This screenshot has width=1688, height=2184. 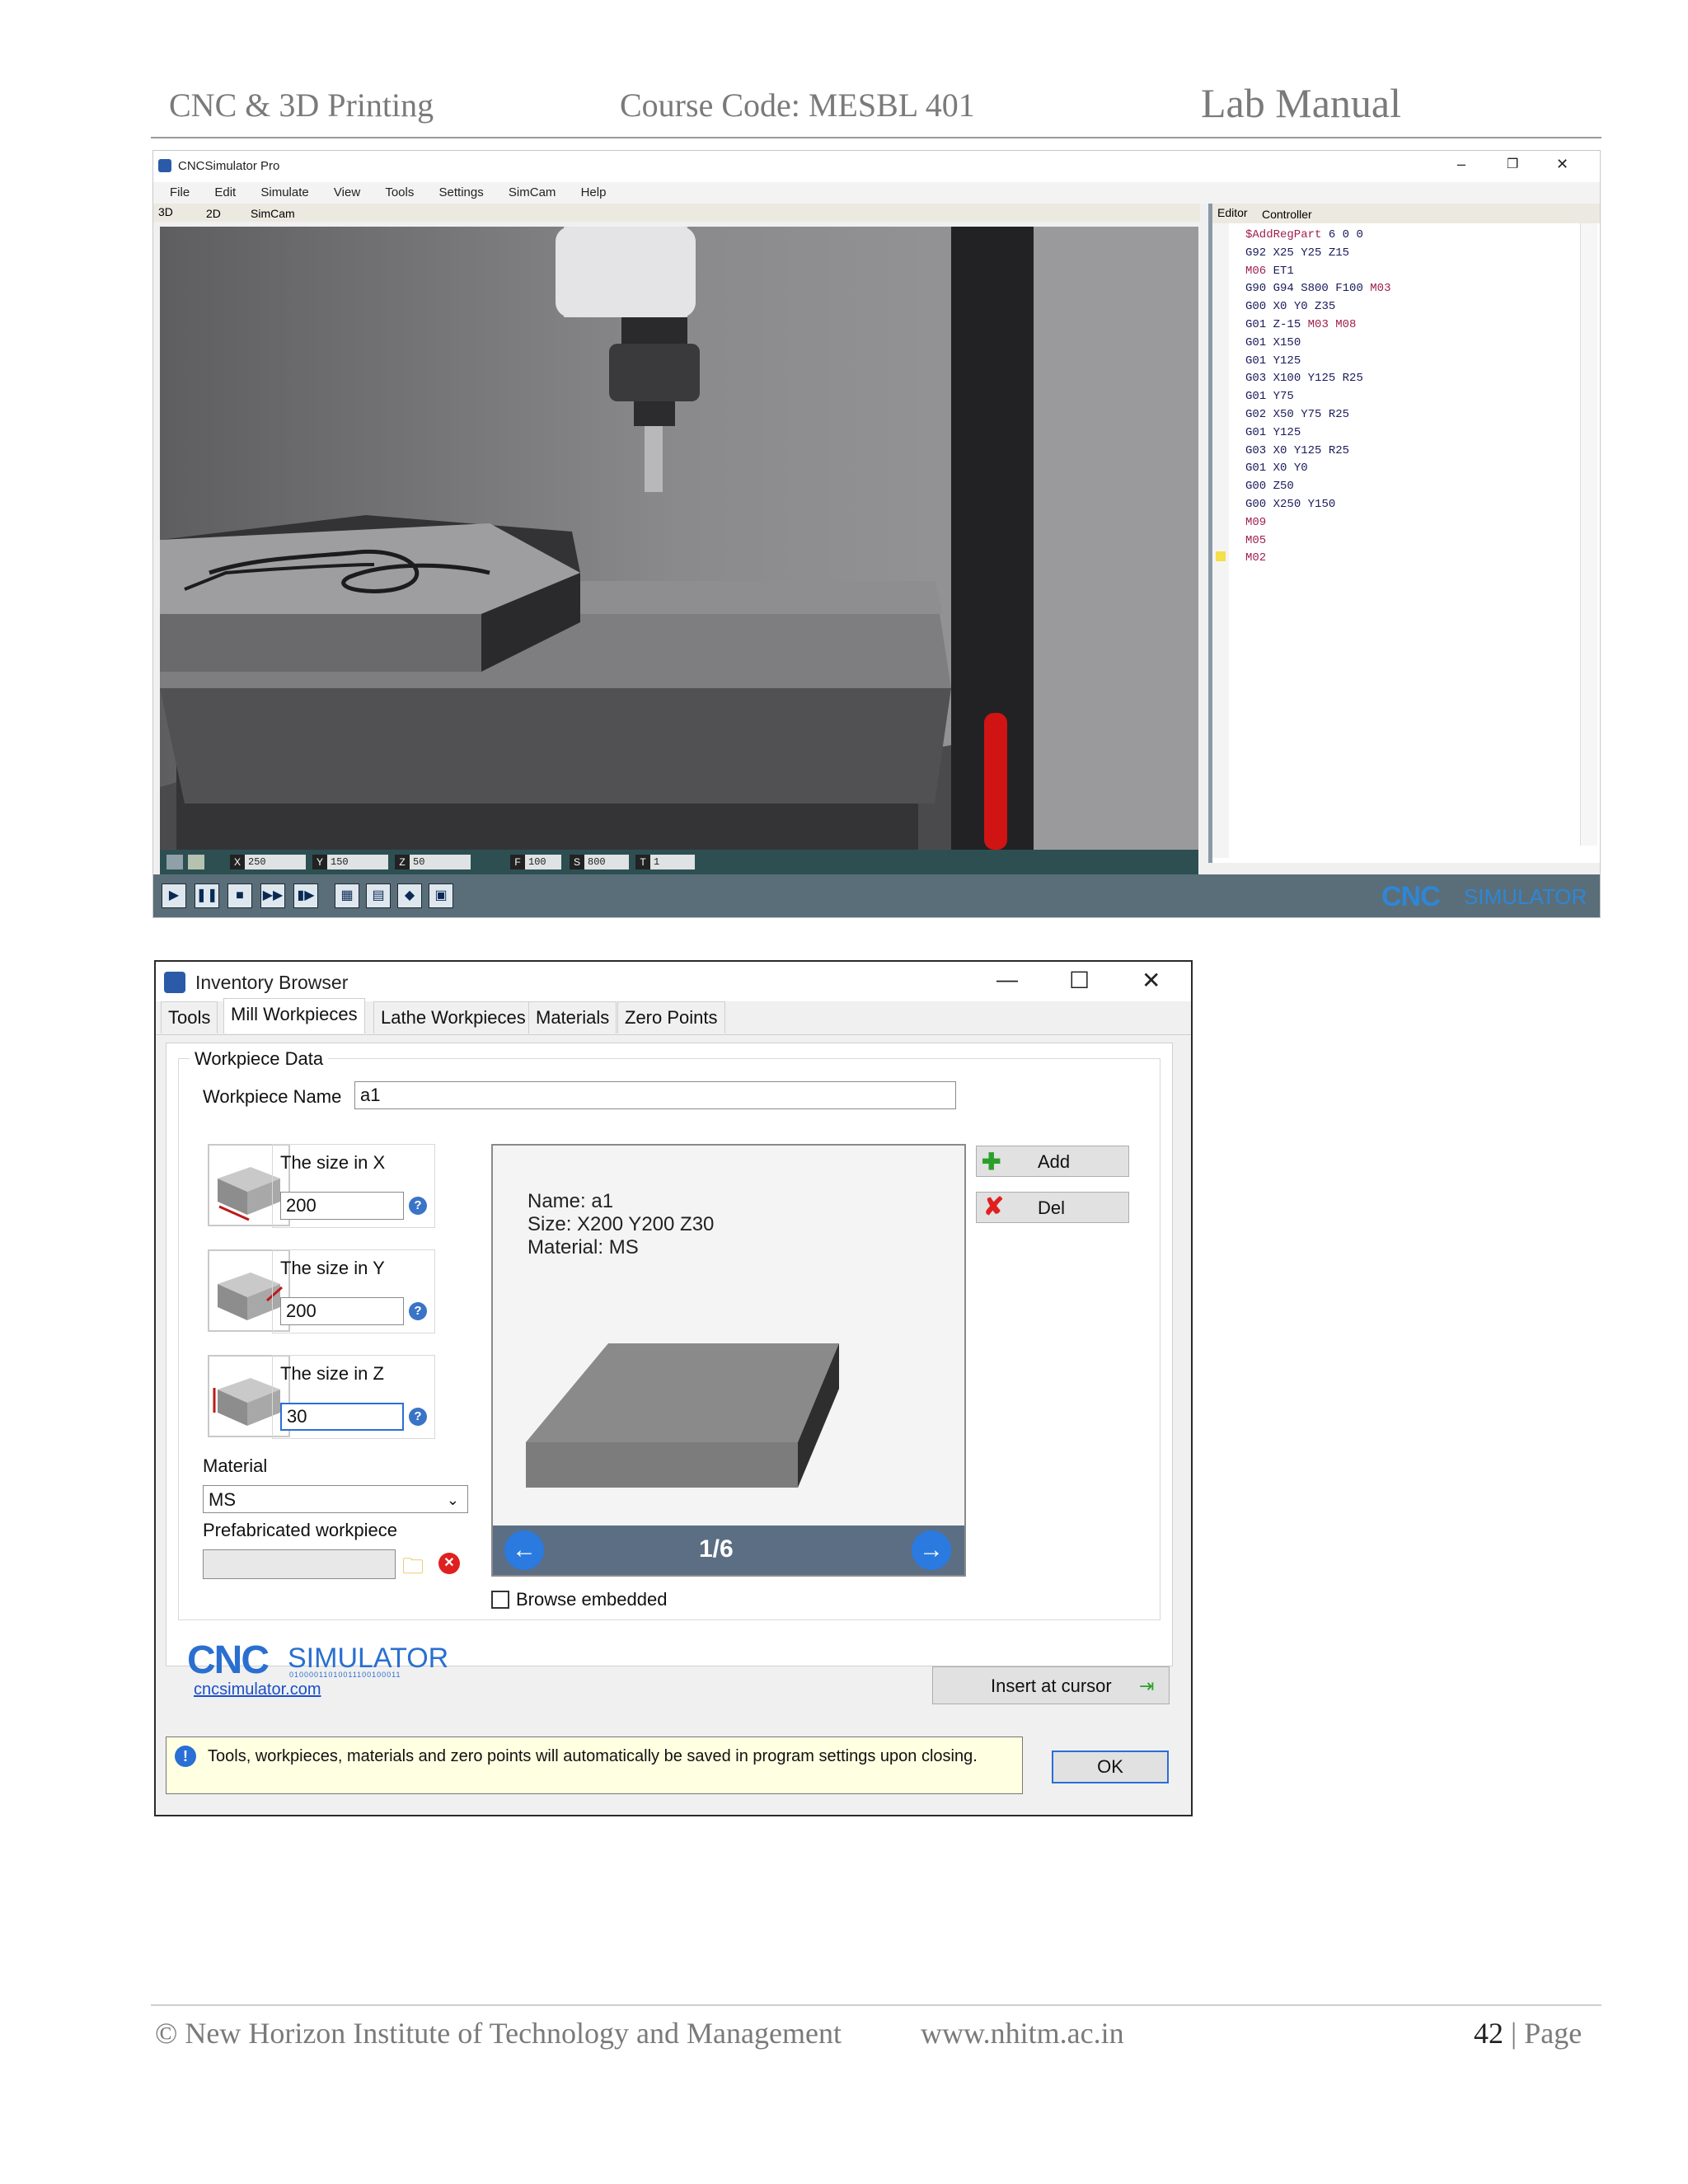 What do you see at coordinates (671, 1017) in the screenshot?
I see `tab-zero-points: Zero Points` at bounding box center [671, 1017].